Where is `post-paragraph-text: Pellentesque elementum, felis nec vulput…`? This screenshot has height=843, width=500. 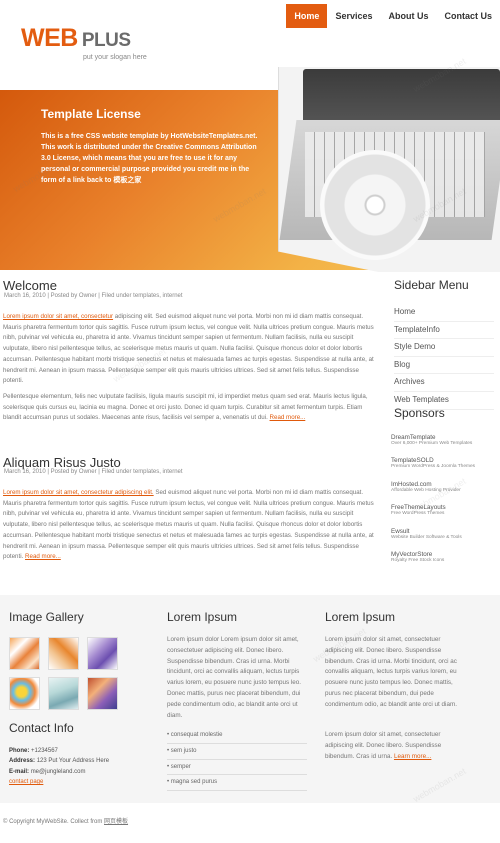
post-paragraph-text: Pellentesque elementum, felis nec vulput… is located at coordinates (185, 407).